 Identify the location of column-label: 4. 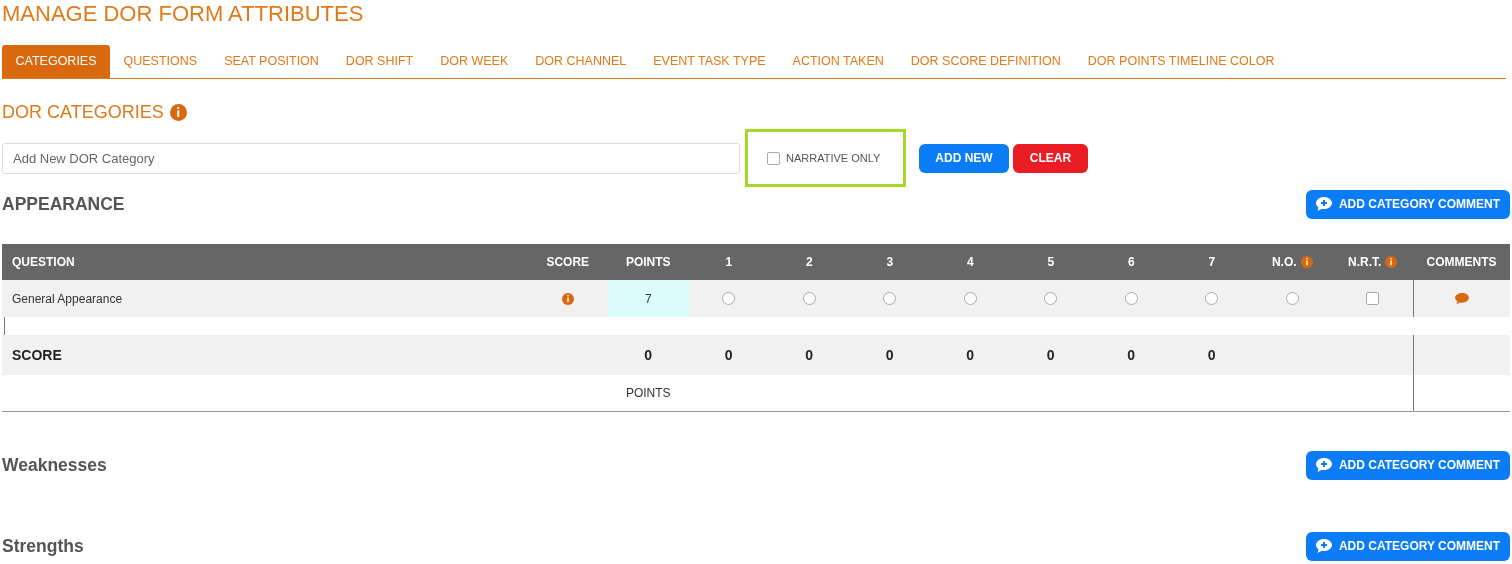
(970, 262).